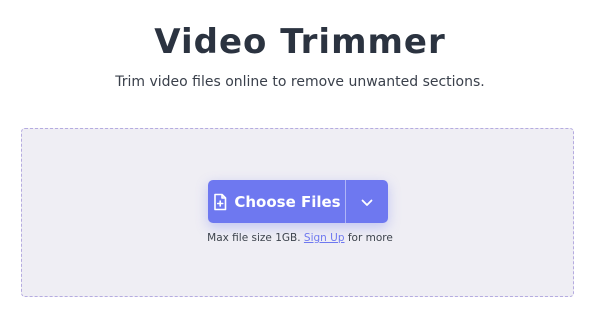  Describe the element at coordinates (324, 238) in the screenshot. I see `sign-up-link: Sign Up` at that location.